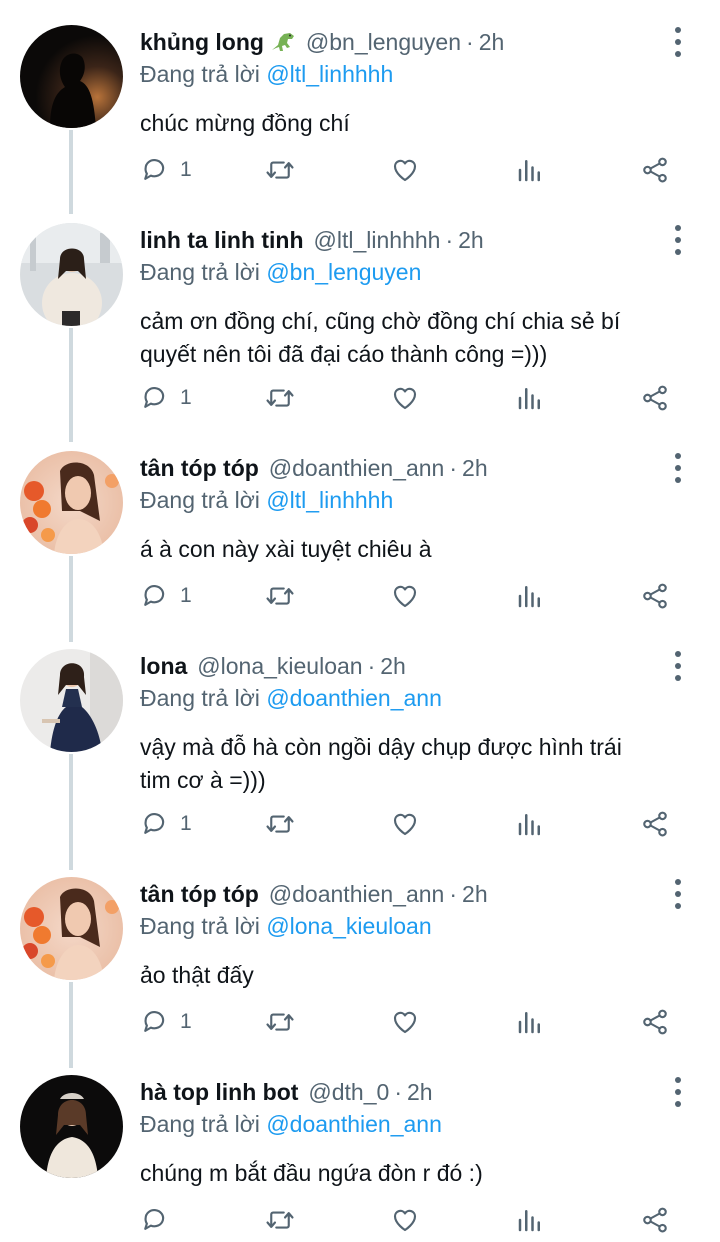  What do you see at coordinates (383, 42) in the screenshot?
I see `user-handle: @bn_lenguyen` at bounding box center [383, 42].